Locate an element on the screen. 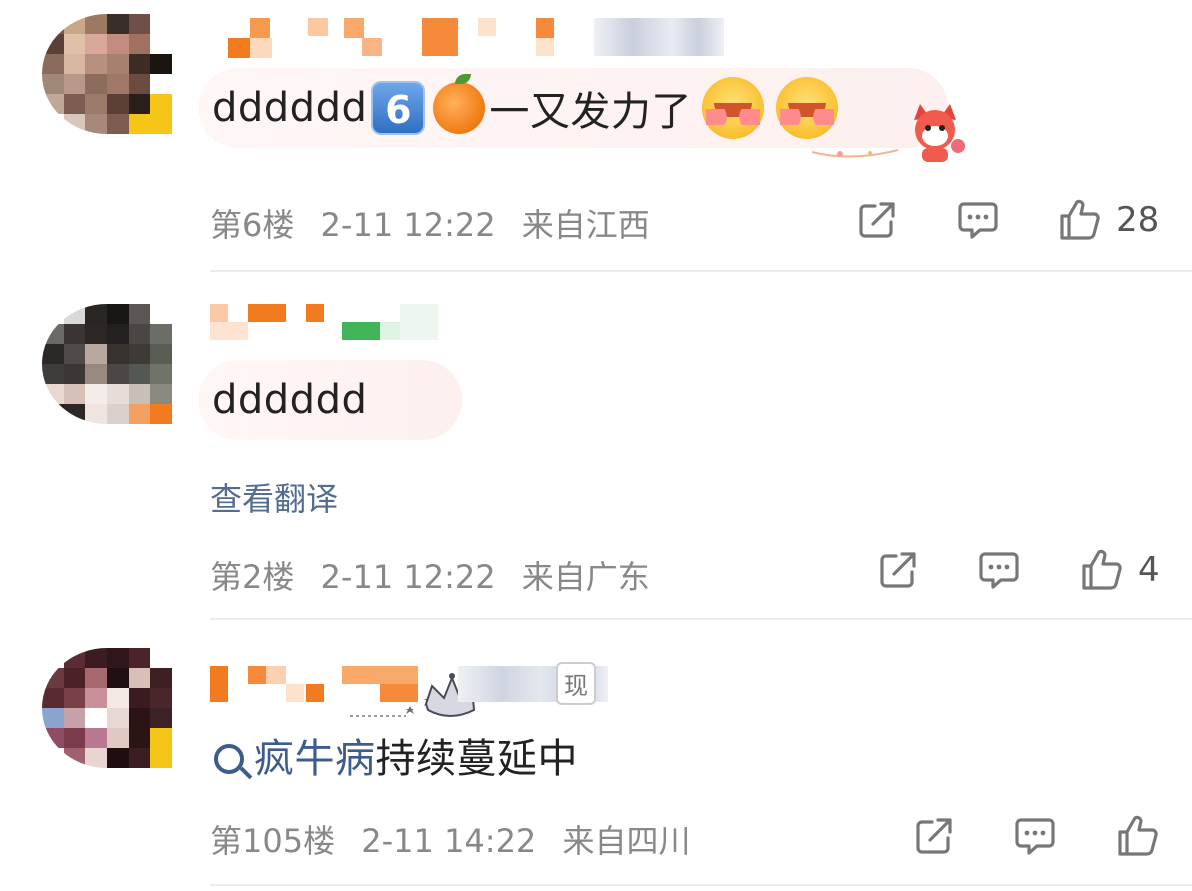 This screenshot has width=1192, height=891. badge-text: 现 is located at coordinates (576, 686).